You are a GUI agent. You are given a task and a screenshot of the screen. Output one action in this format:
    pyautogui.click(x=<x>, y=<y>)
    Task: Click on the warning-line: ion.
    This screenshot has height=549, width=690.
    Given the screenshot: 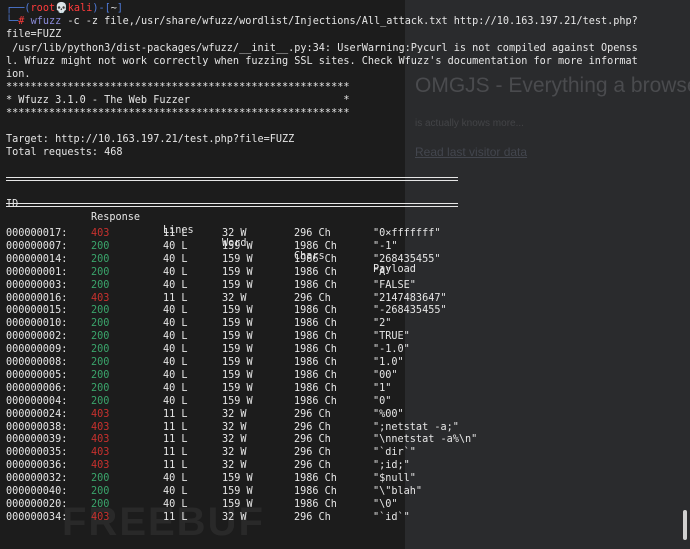 What is the action you would take?
    pyautogui.click(x=18, y=74)
    